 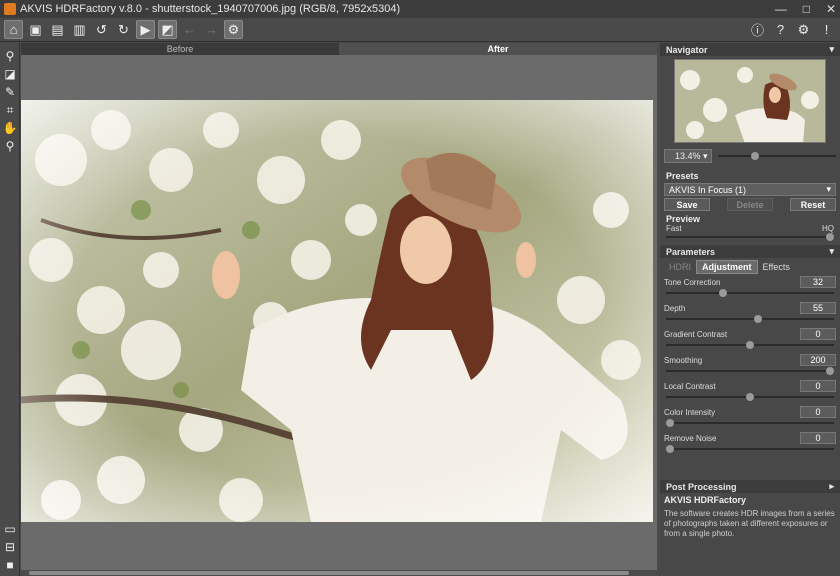 I want to click on undo-icon: ↺, so click(x=101, y=29).